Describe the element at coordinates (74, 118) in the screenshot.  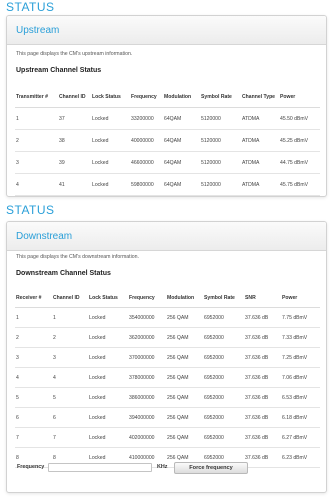
I see `table-cell: 37` at that location.